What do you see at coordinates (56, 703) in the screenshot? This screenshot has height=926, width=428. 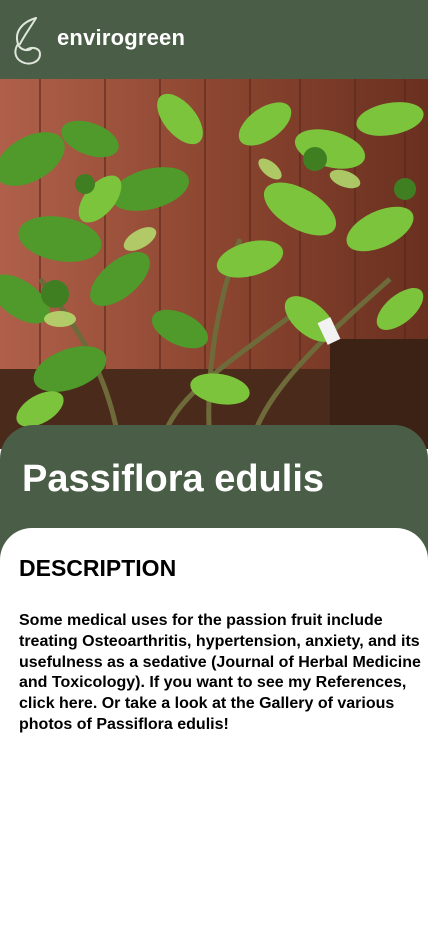 I see `references-link: click here` at bounding box center [56, 703].